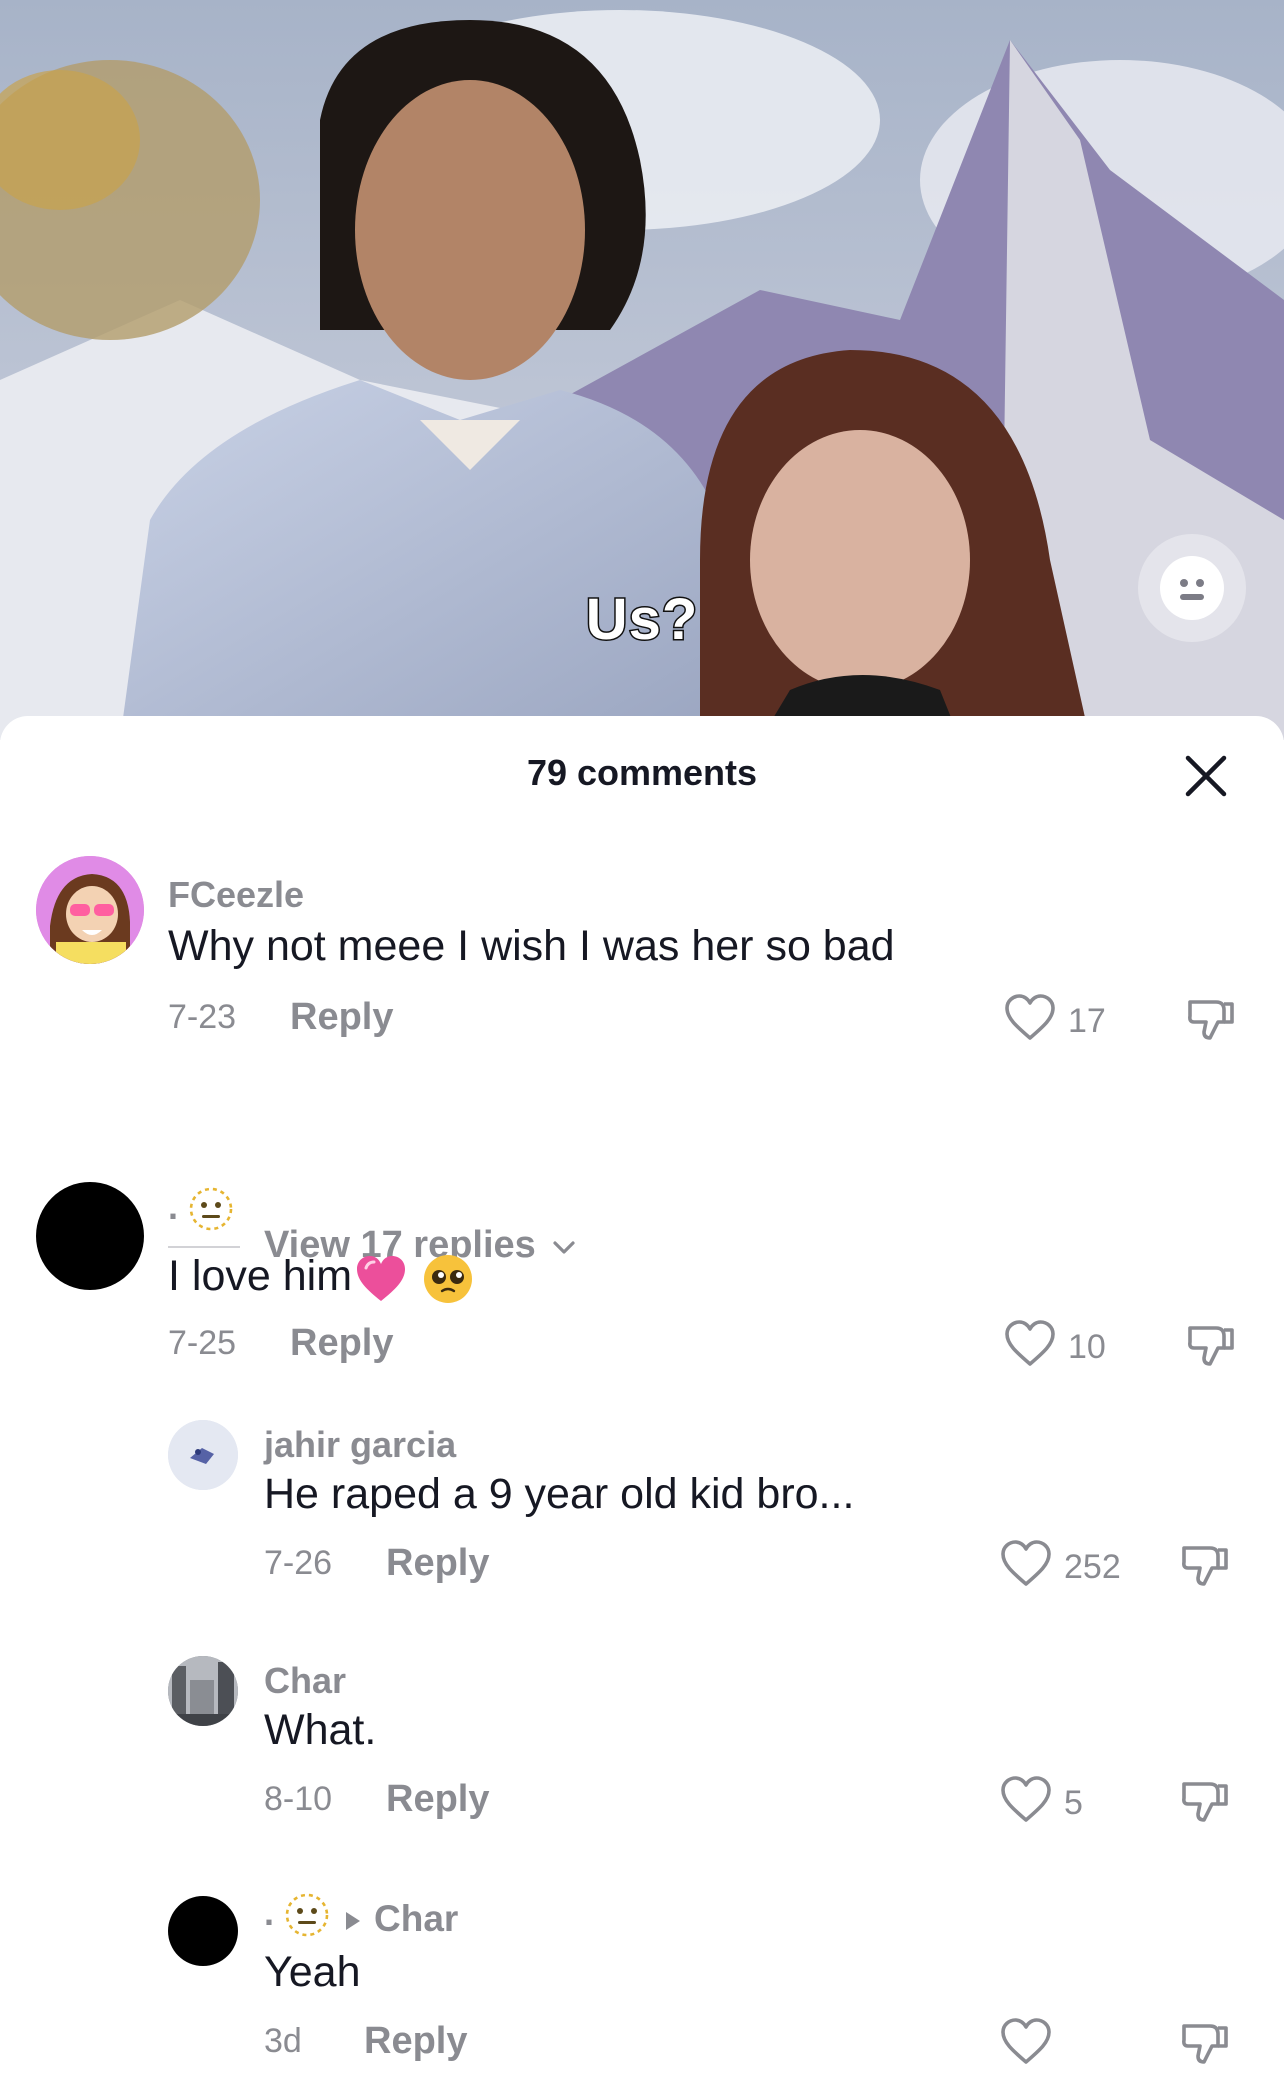 This screenshot has height=2098, width=1284. Describe the element at coordinates (416, 1918) in the screenshot. I see `reply-to-username: Char` at that location.